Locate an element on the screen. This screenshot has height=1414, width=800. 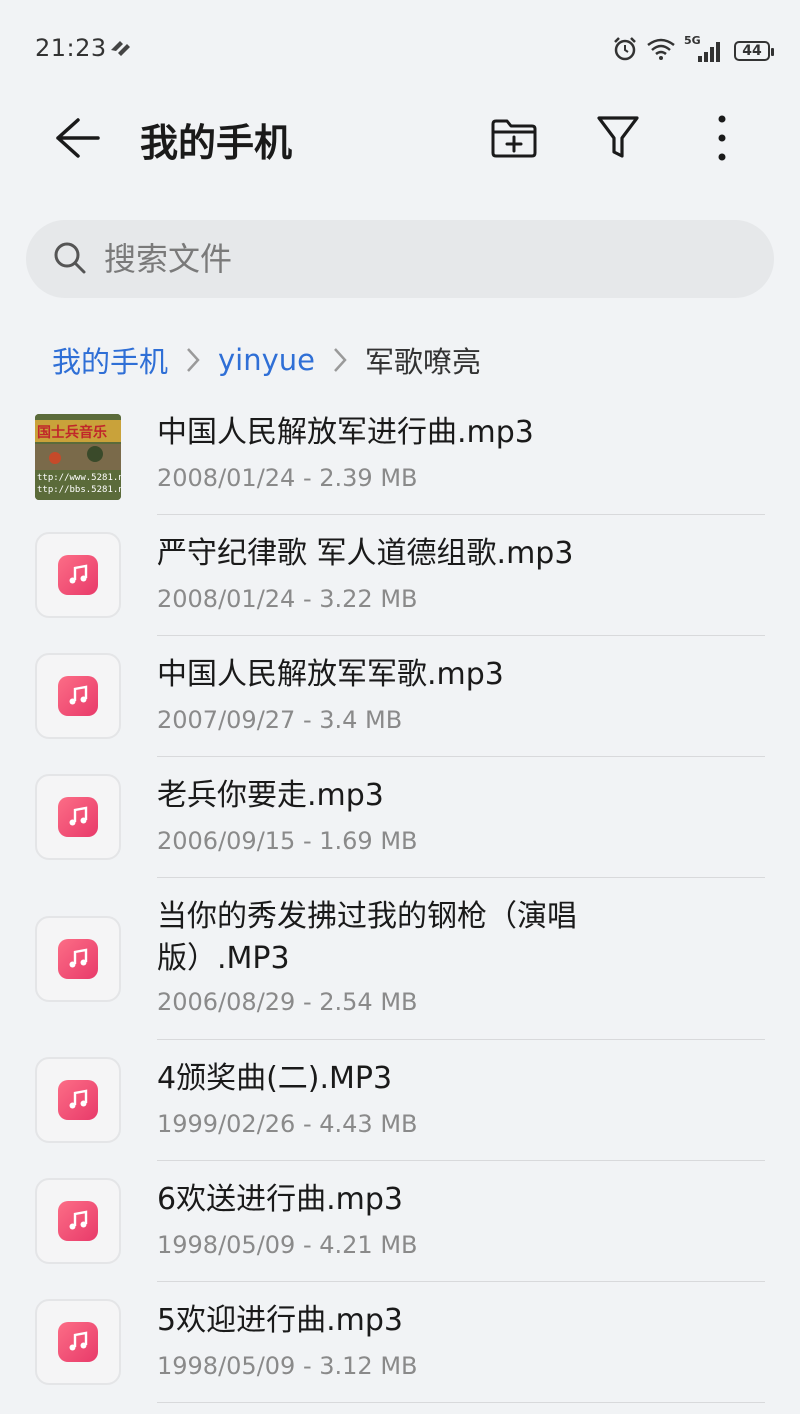
more-options-button is located at coordinates (722, 138).